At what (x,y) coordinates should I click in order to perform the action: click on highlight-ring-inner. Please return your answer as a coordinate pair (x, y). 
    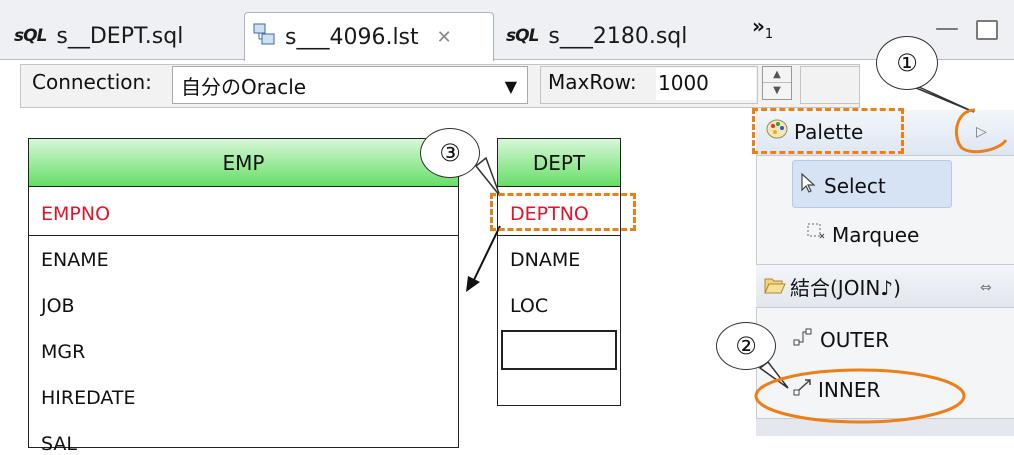
    Looking at the image, I should click on (860, 396).